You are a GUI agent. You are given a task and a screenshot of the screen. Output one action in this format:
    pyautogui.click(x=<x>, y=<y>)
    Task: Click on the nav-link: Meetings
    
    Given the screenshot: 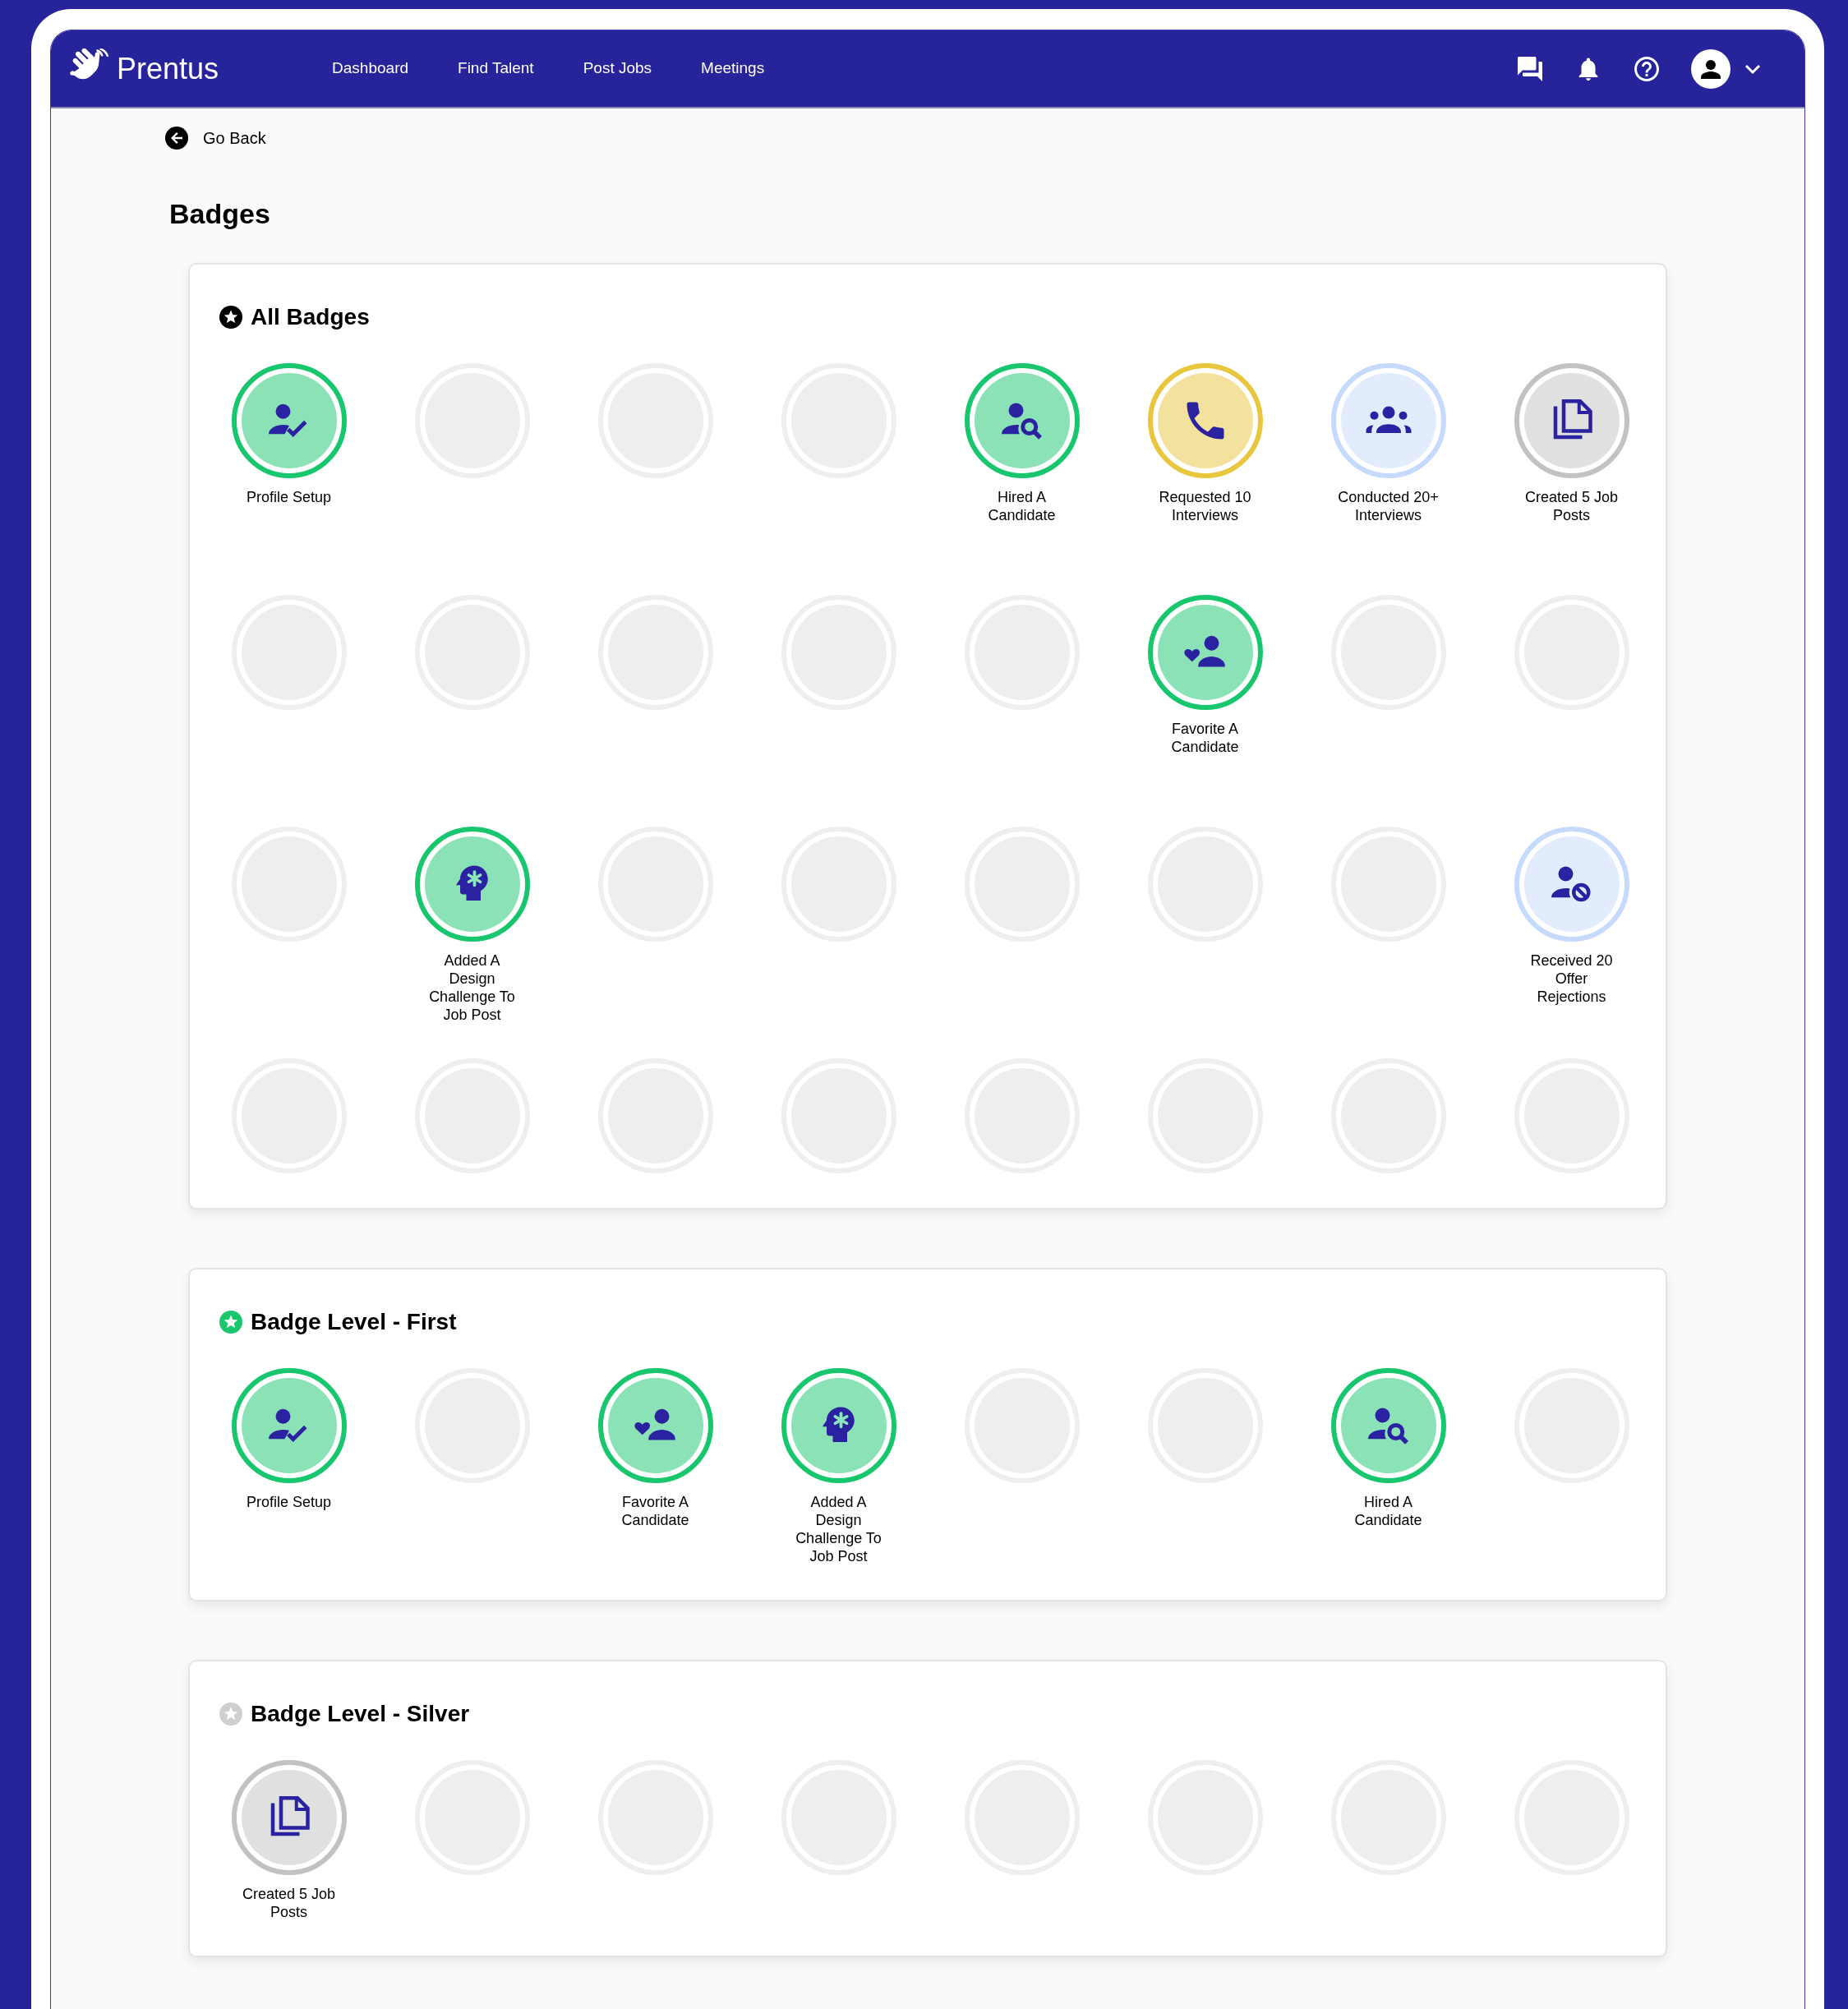 What is the action you would take?
    pyautogui.click(x=733, y=69)
    